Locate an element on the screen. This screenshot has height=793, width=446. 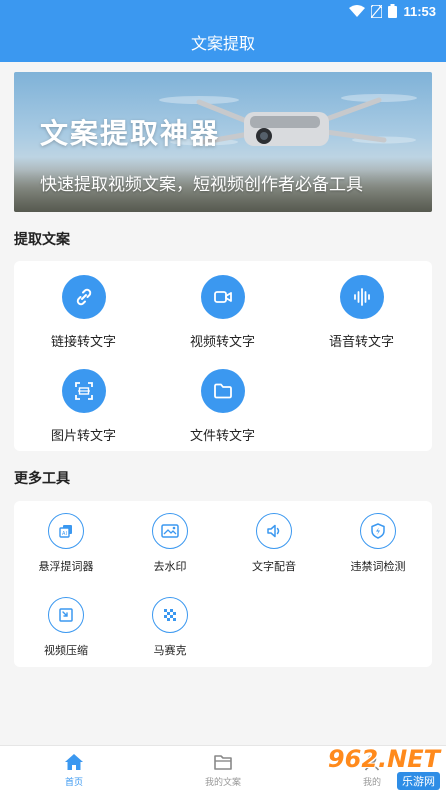
image-scan-icon is located at coordinates (83, 391).